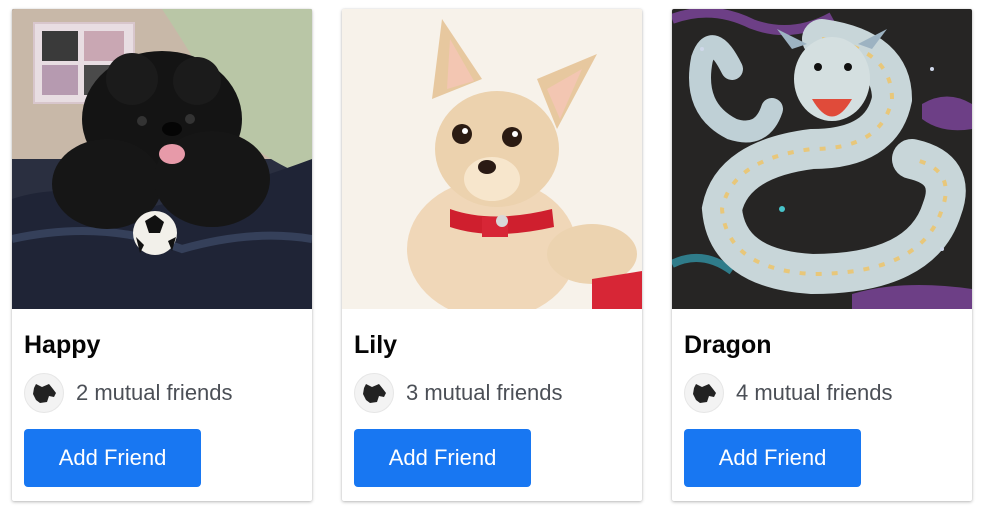 The height and width of the screenshot is (518, 990). Describe the element at coordinates (154, 392) in the screenshot. I see `mutual-friends-count: 2 mutual friends` at that location.